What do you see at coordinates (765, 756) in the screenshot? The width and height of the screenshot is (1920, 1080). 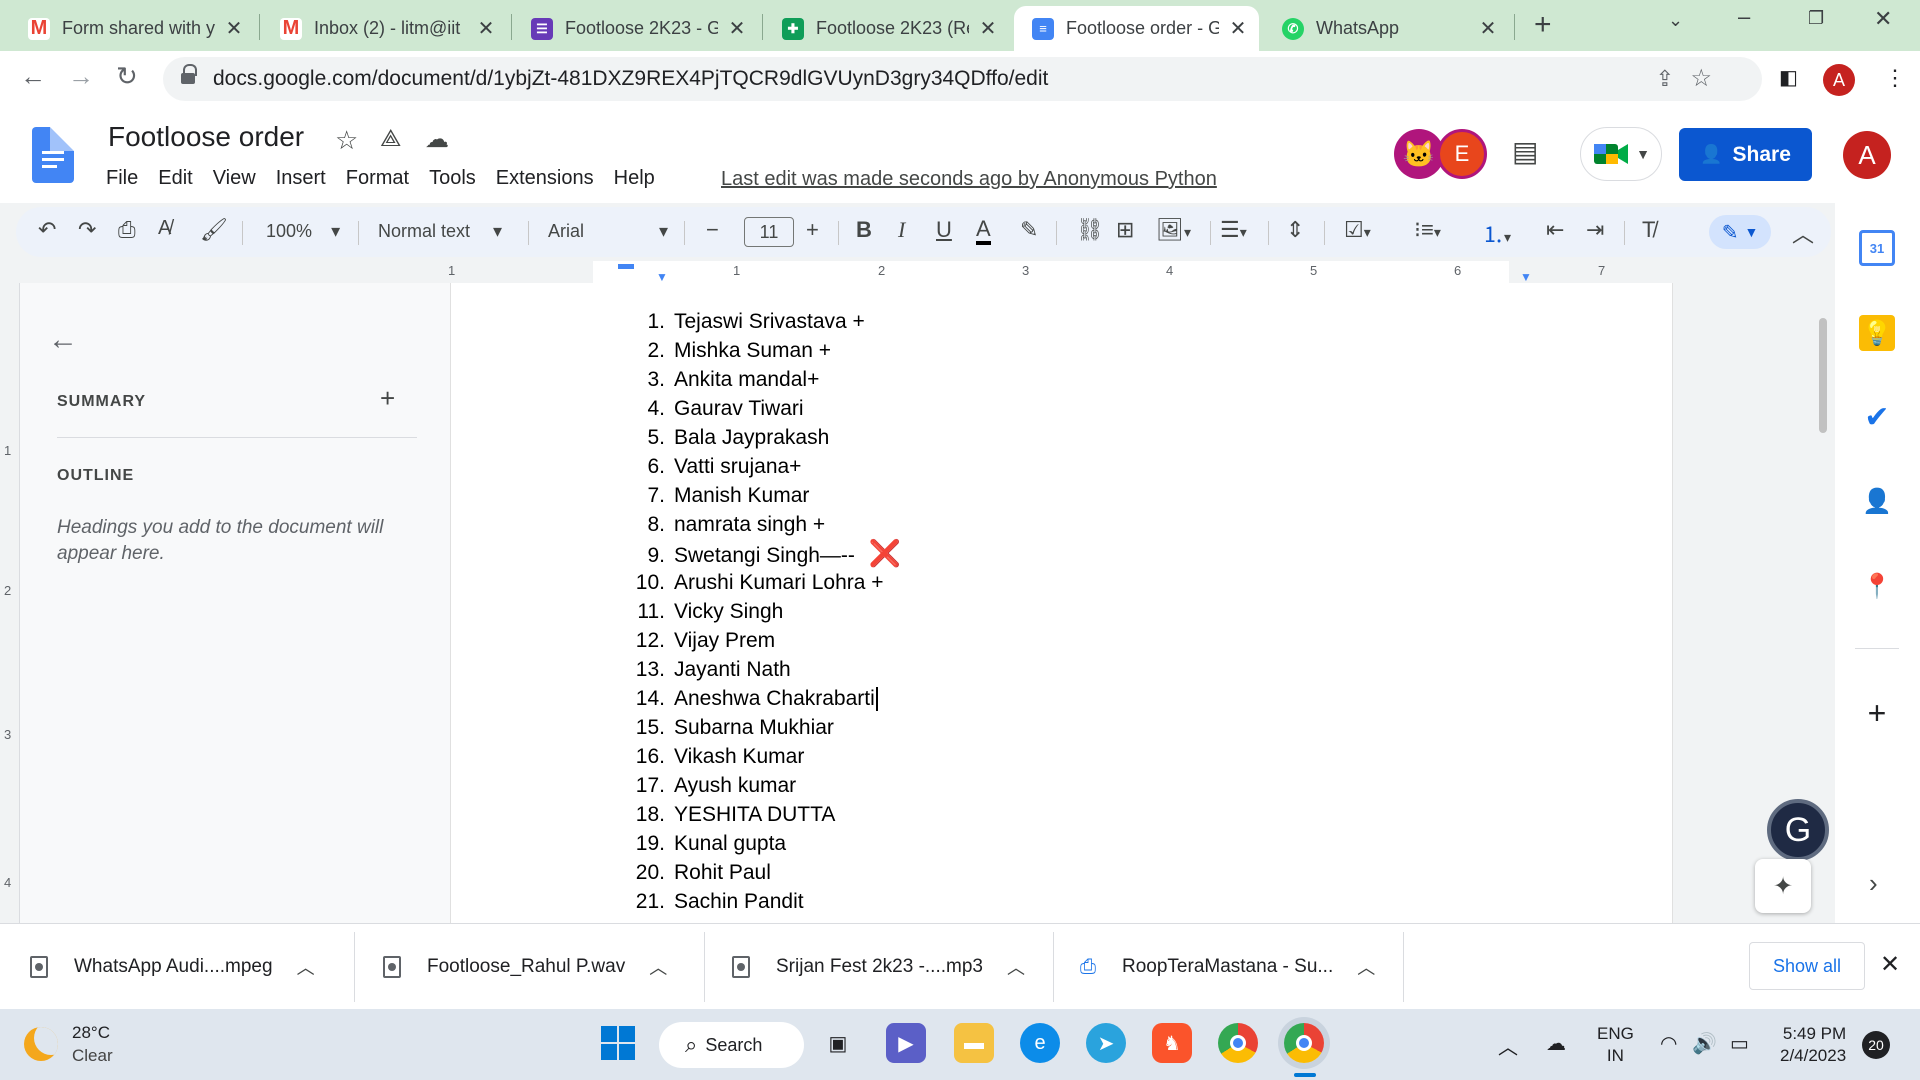 I see `list-item: 16. Vikash Kumar` at bounding box center [765, 756].